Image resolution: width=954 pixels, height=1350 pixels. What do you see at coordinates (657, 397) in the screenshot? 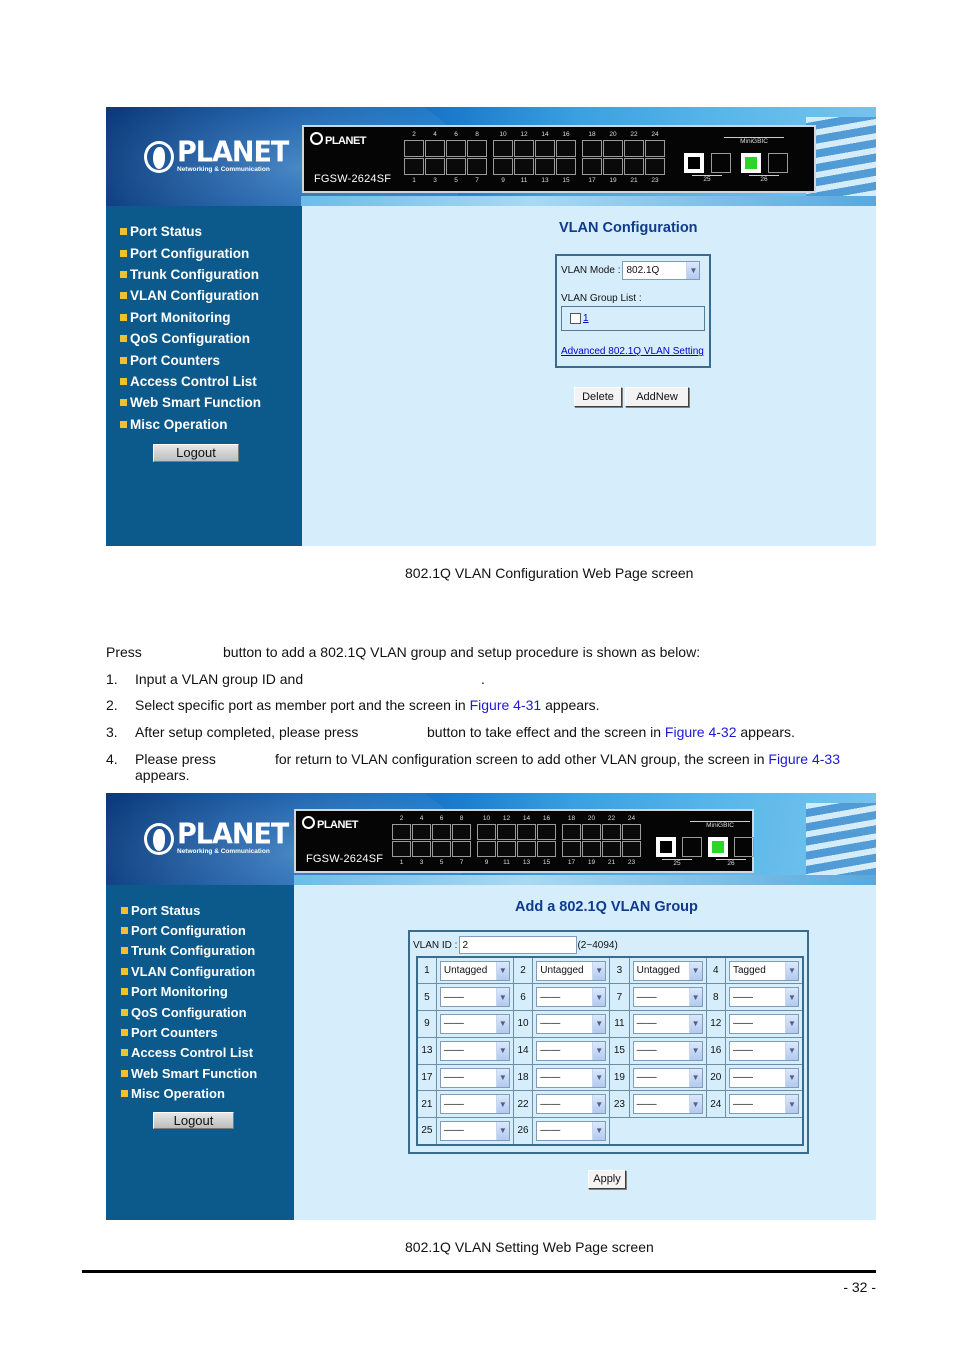
I see `addnew-button: AddNew` at bounding box center [657, 397].